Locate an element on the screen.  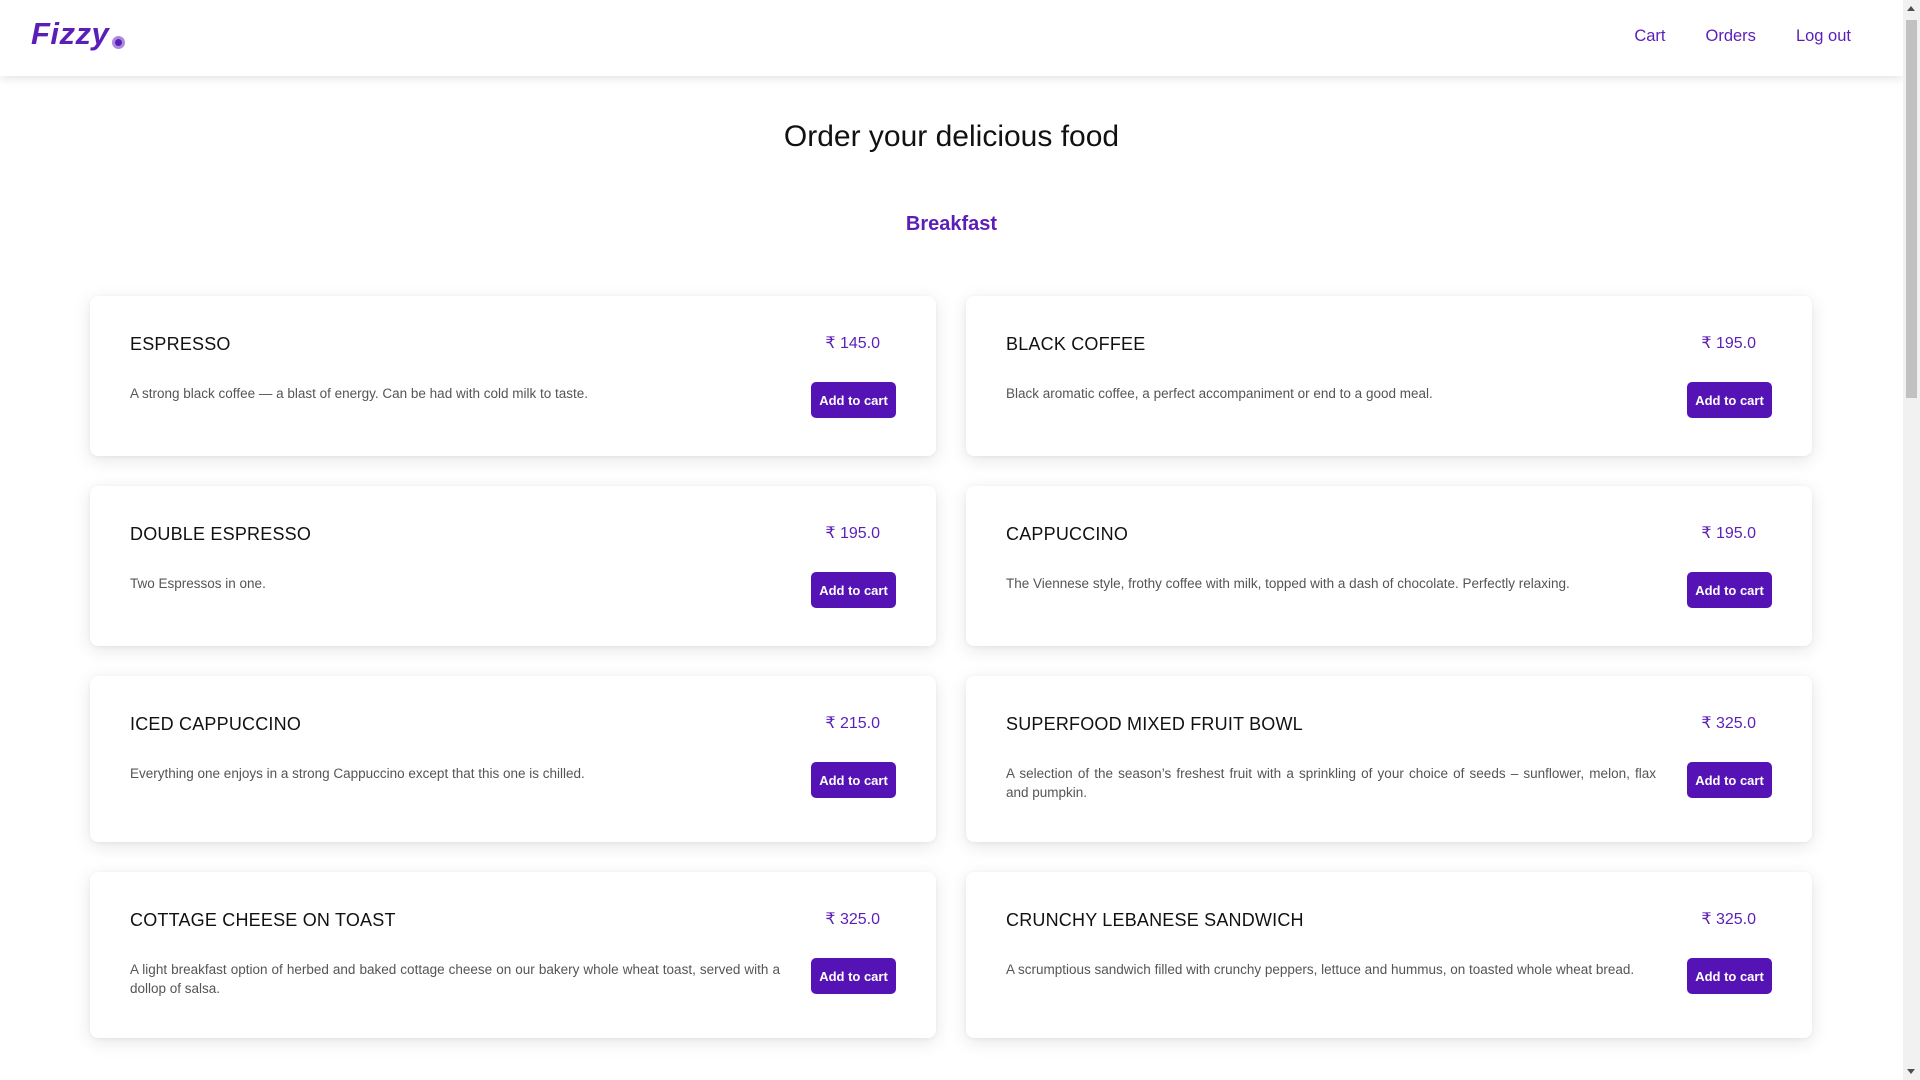
item-name: BLACK COFFEE is located at coordinates (1076, 344).